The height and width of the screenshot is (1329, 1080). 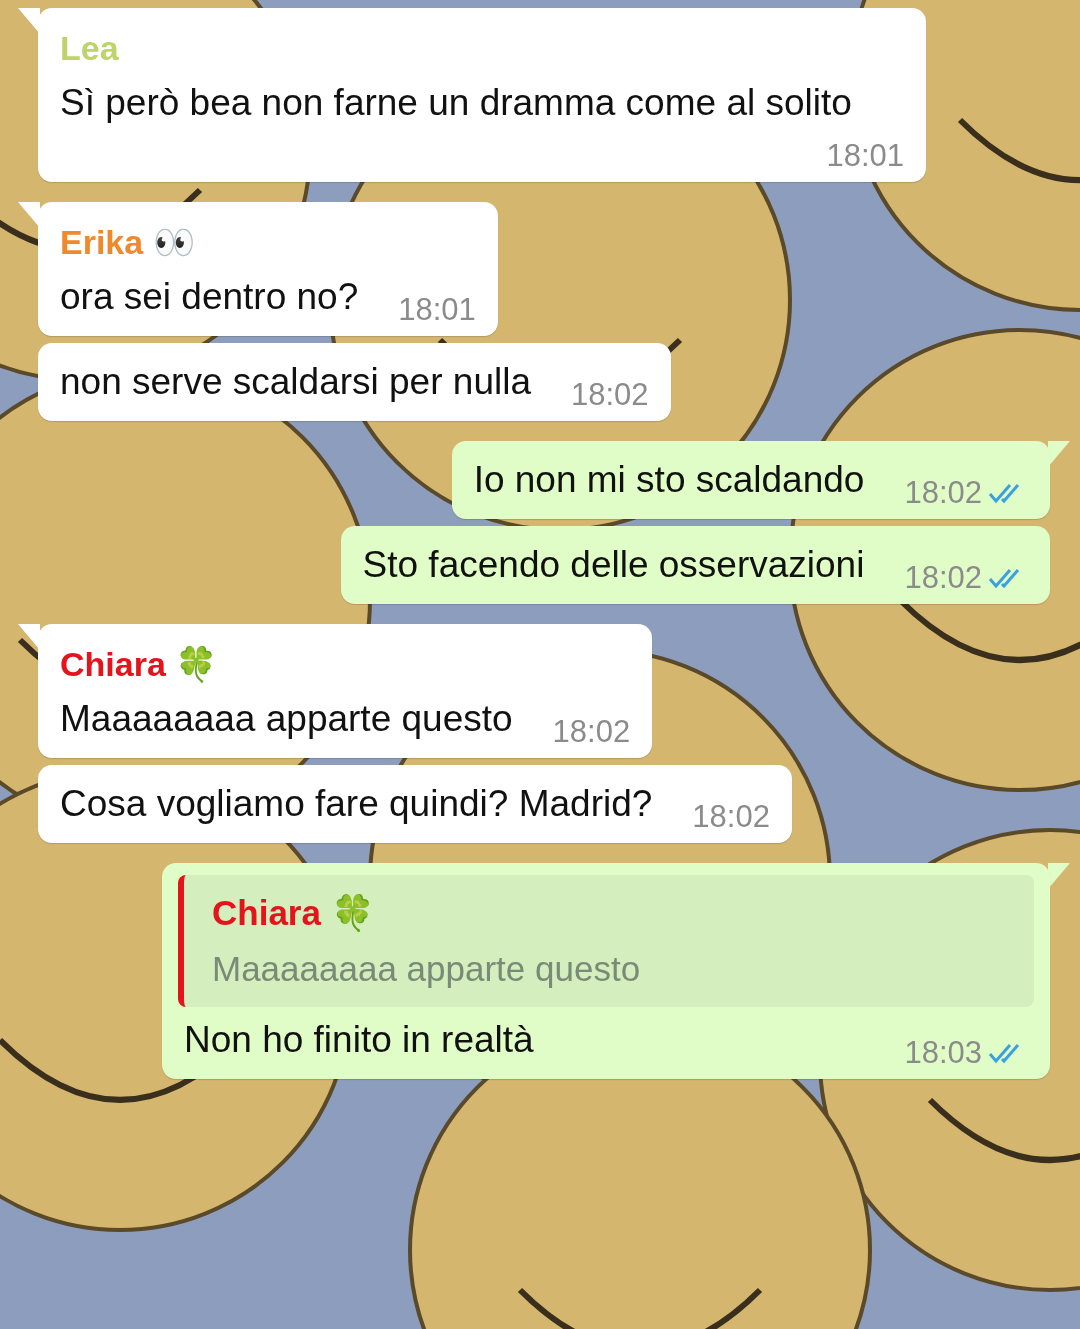 What do you see at coordinates (209, 297) in the screenshot?
I see `message-text: ora sei dentro no?` at bounding box center [209, 297].